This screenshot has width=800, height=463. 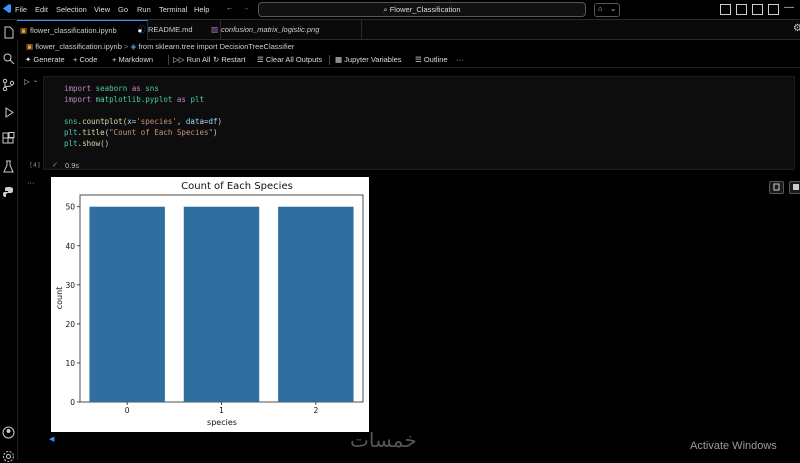 I want to click on command-center-search: ⌕ Flower_Classification, so click(x=422, y=9).